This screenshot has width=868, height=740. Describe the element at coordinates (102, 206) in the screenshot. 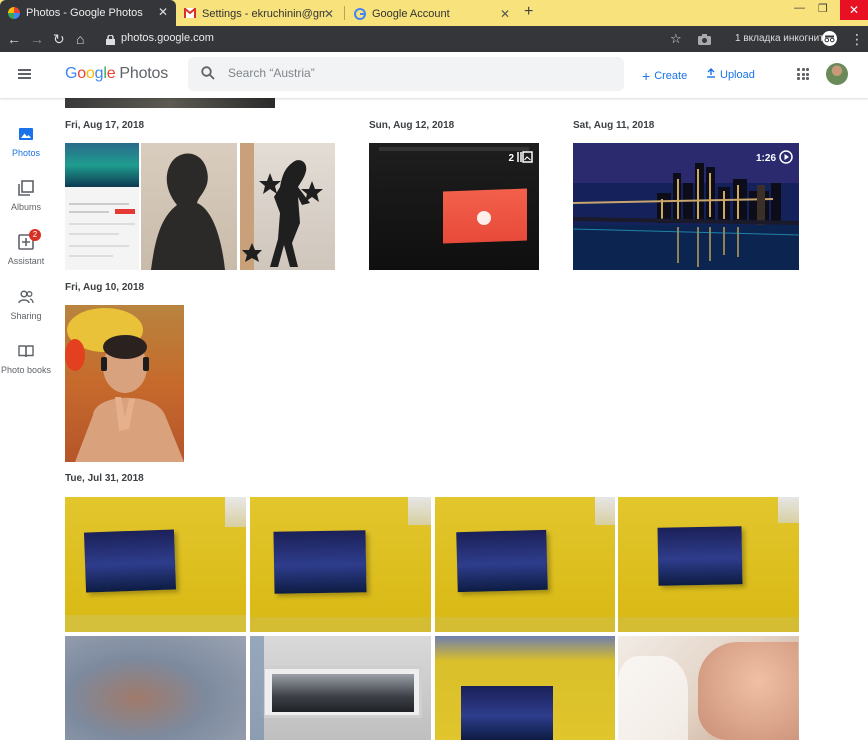

I see `photo-thumbnail-screenshot` at that location.